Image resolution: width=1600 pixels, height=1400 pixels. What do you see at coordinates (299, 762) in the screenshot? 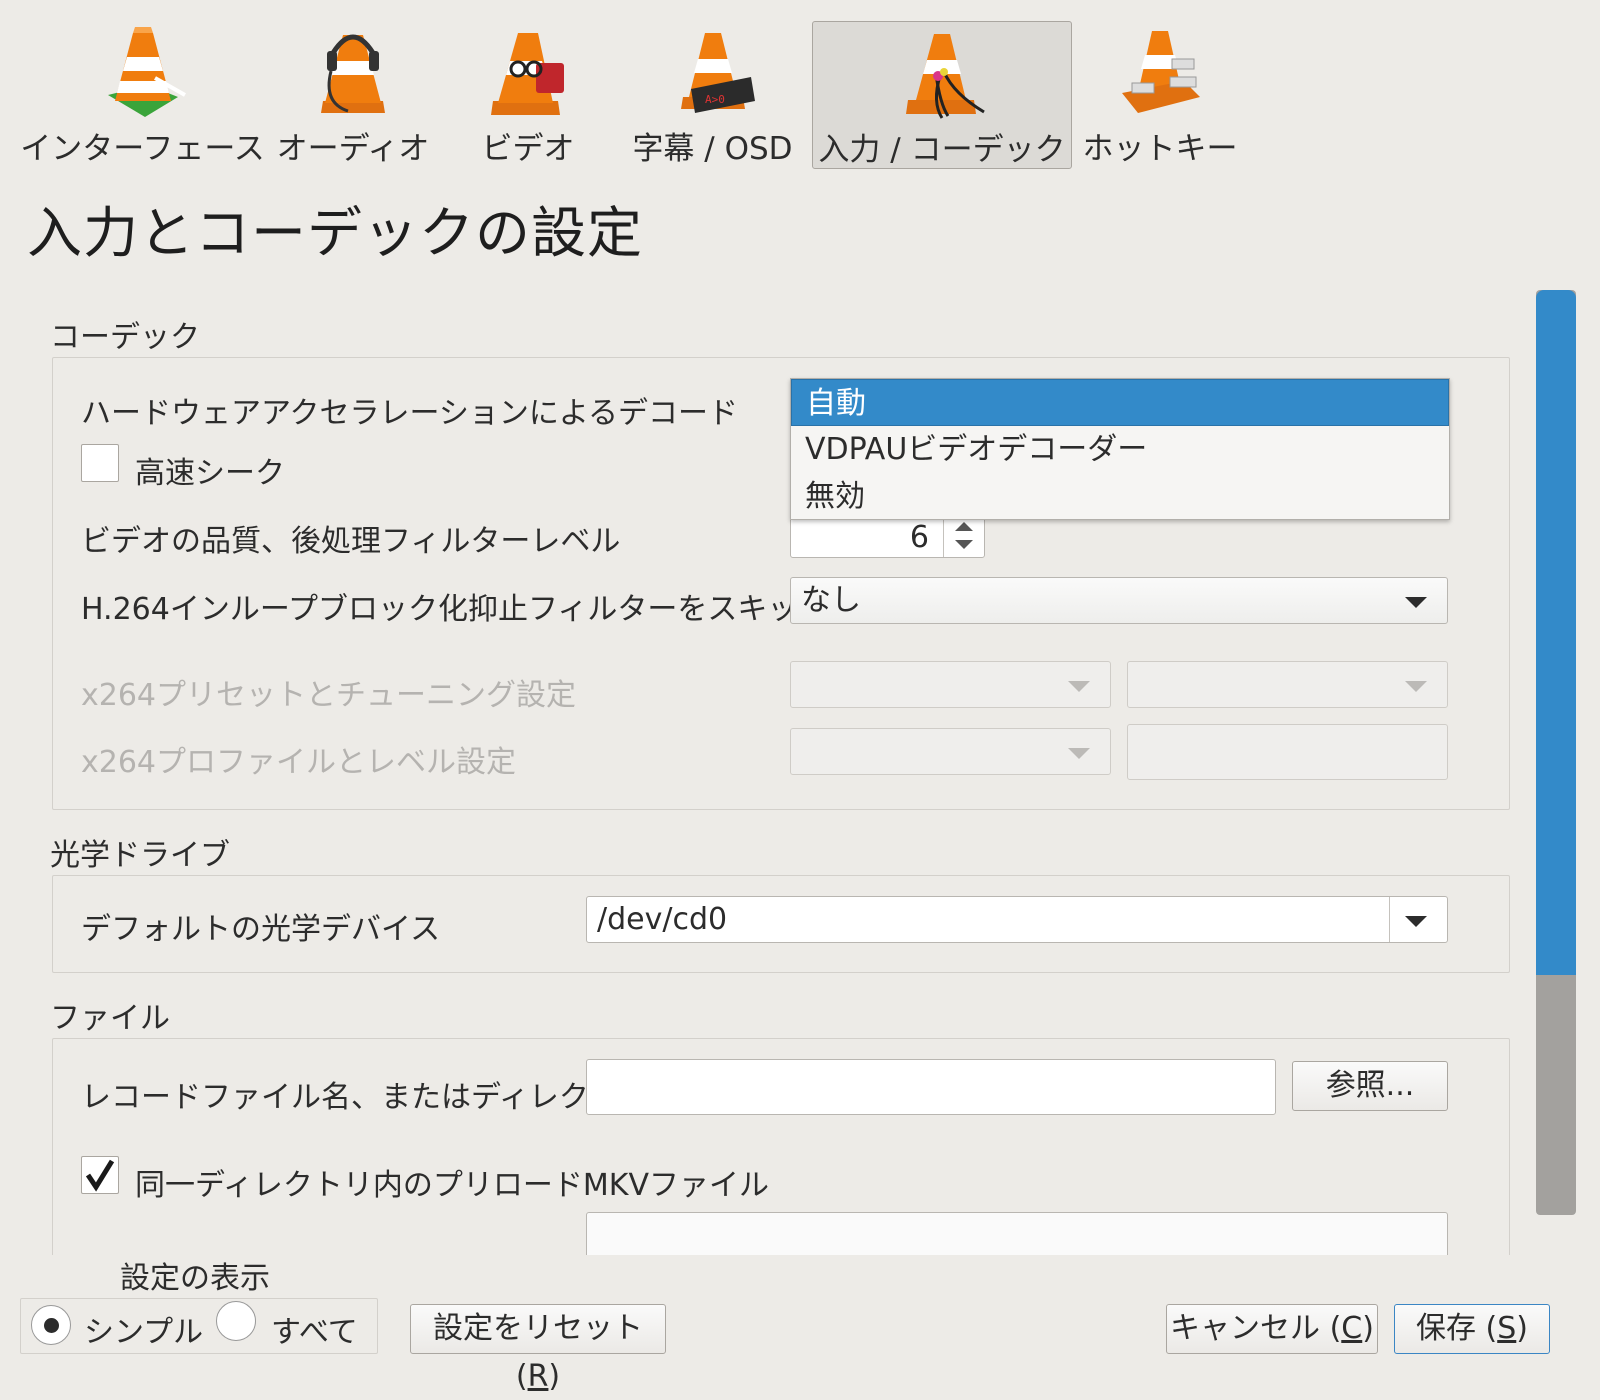
I see `x264-profile-label: x264プロファイルとレベル設定` at bounding box center [299, 762].